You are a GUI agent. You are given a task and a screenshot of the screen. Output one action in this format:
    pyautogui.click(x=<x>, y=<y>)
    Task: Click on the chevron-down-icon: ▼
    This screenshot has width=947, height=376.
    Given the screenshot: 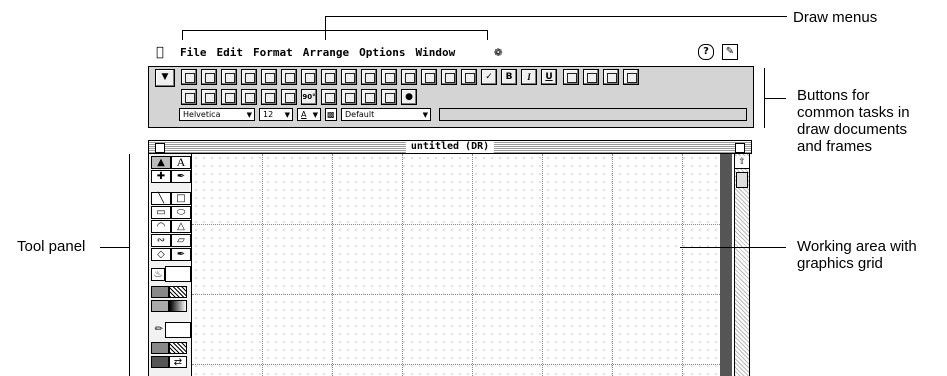 What is the action you would take?
    pyautogui.click(x=287, y=115)
    